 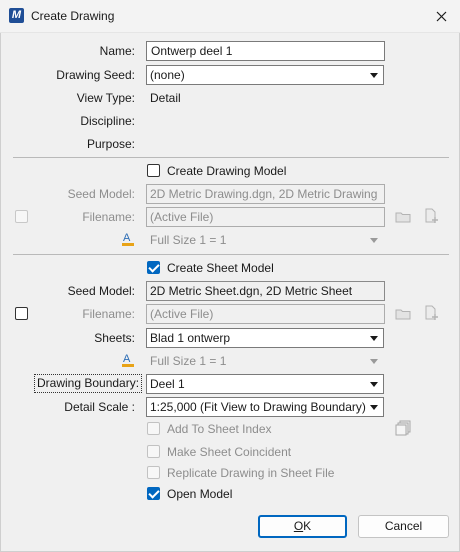 I want to click on name-label: Name:, so click(x=117, y=51).